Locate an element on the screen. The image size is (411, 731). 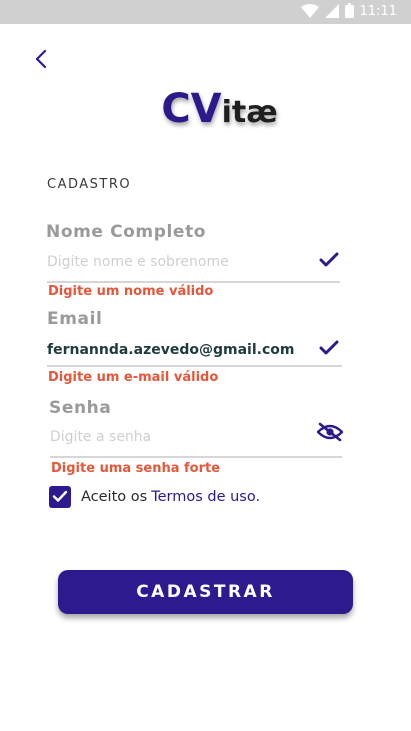
eye-off-icon is located at coordinates (330, 432).